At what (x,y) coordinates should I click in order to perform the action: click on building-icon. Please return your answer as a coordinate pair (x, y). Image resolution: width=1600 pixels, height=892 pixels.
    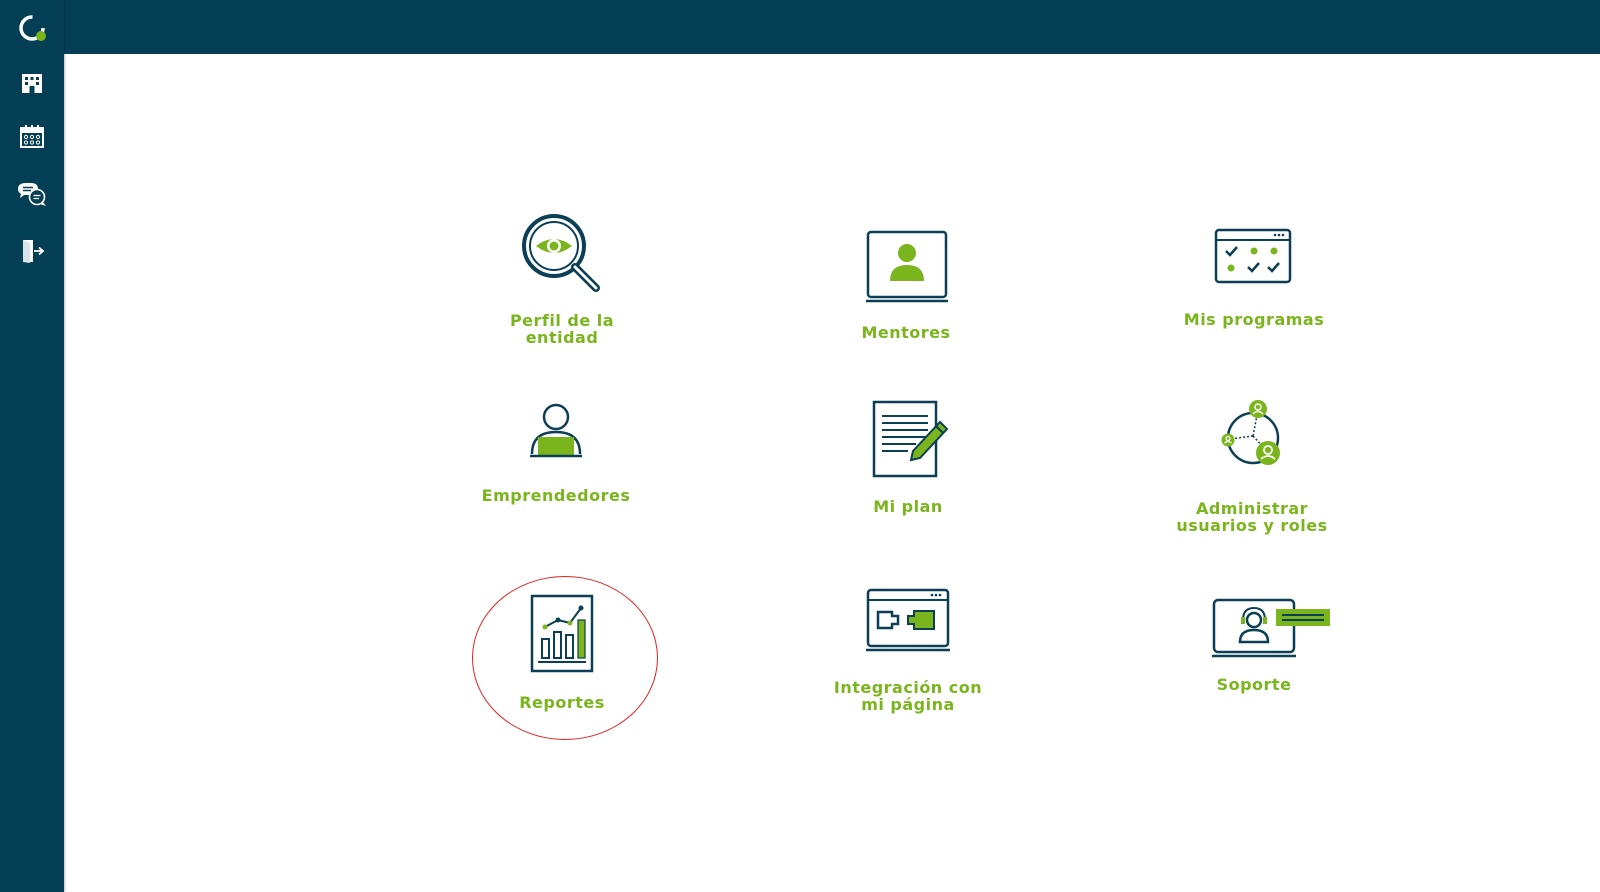
    Looking at the image, I should click on (32, 83).